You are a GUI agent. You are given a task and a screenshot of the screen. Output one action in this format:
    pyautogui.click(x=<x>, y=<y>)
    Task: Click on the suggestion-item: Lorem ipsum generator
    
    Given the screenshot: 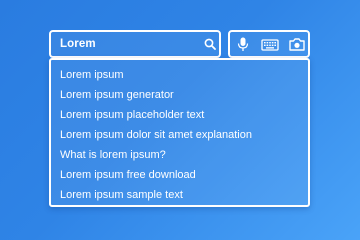 What is the action you would take?
    pyautogui.click(x=117, y=95)
    